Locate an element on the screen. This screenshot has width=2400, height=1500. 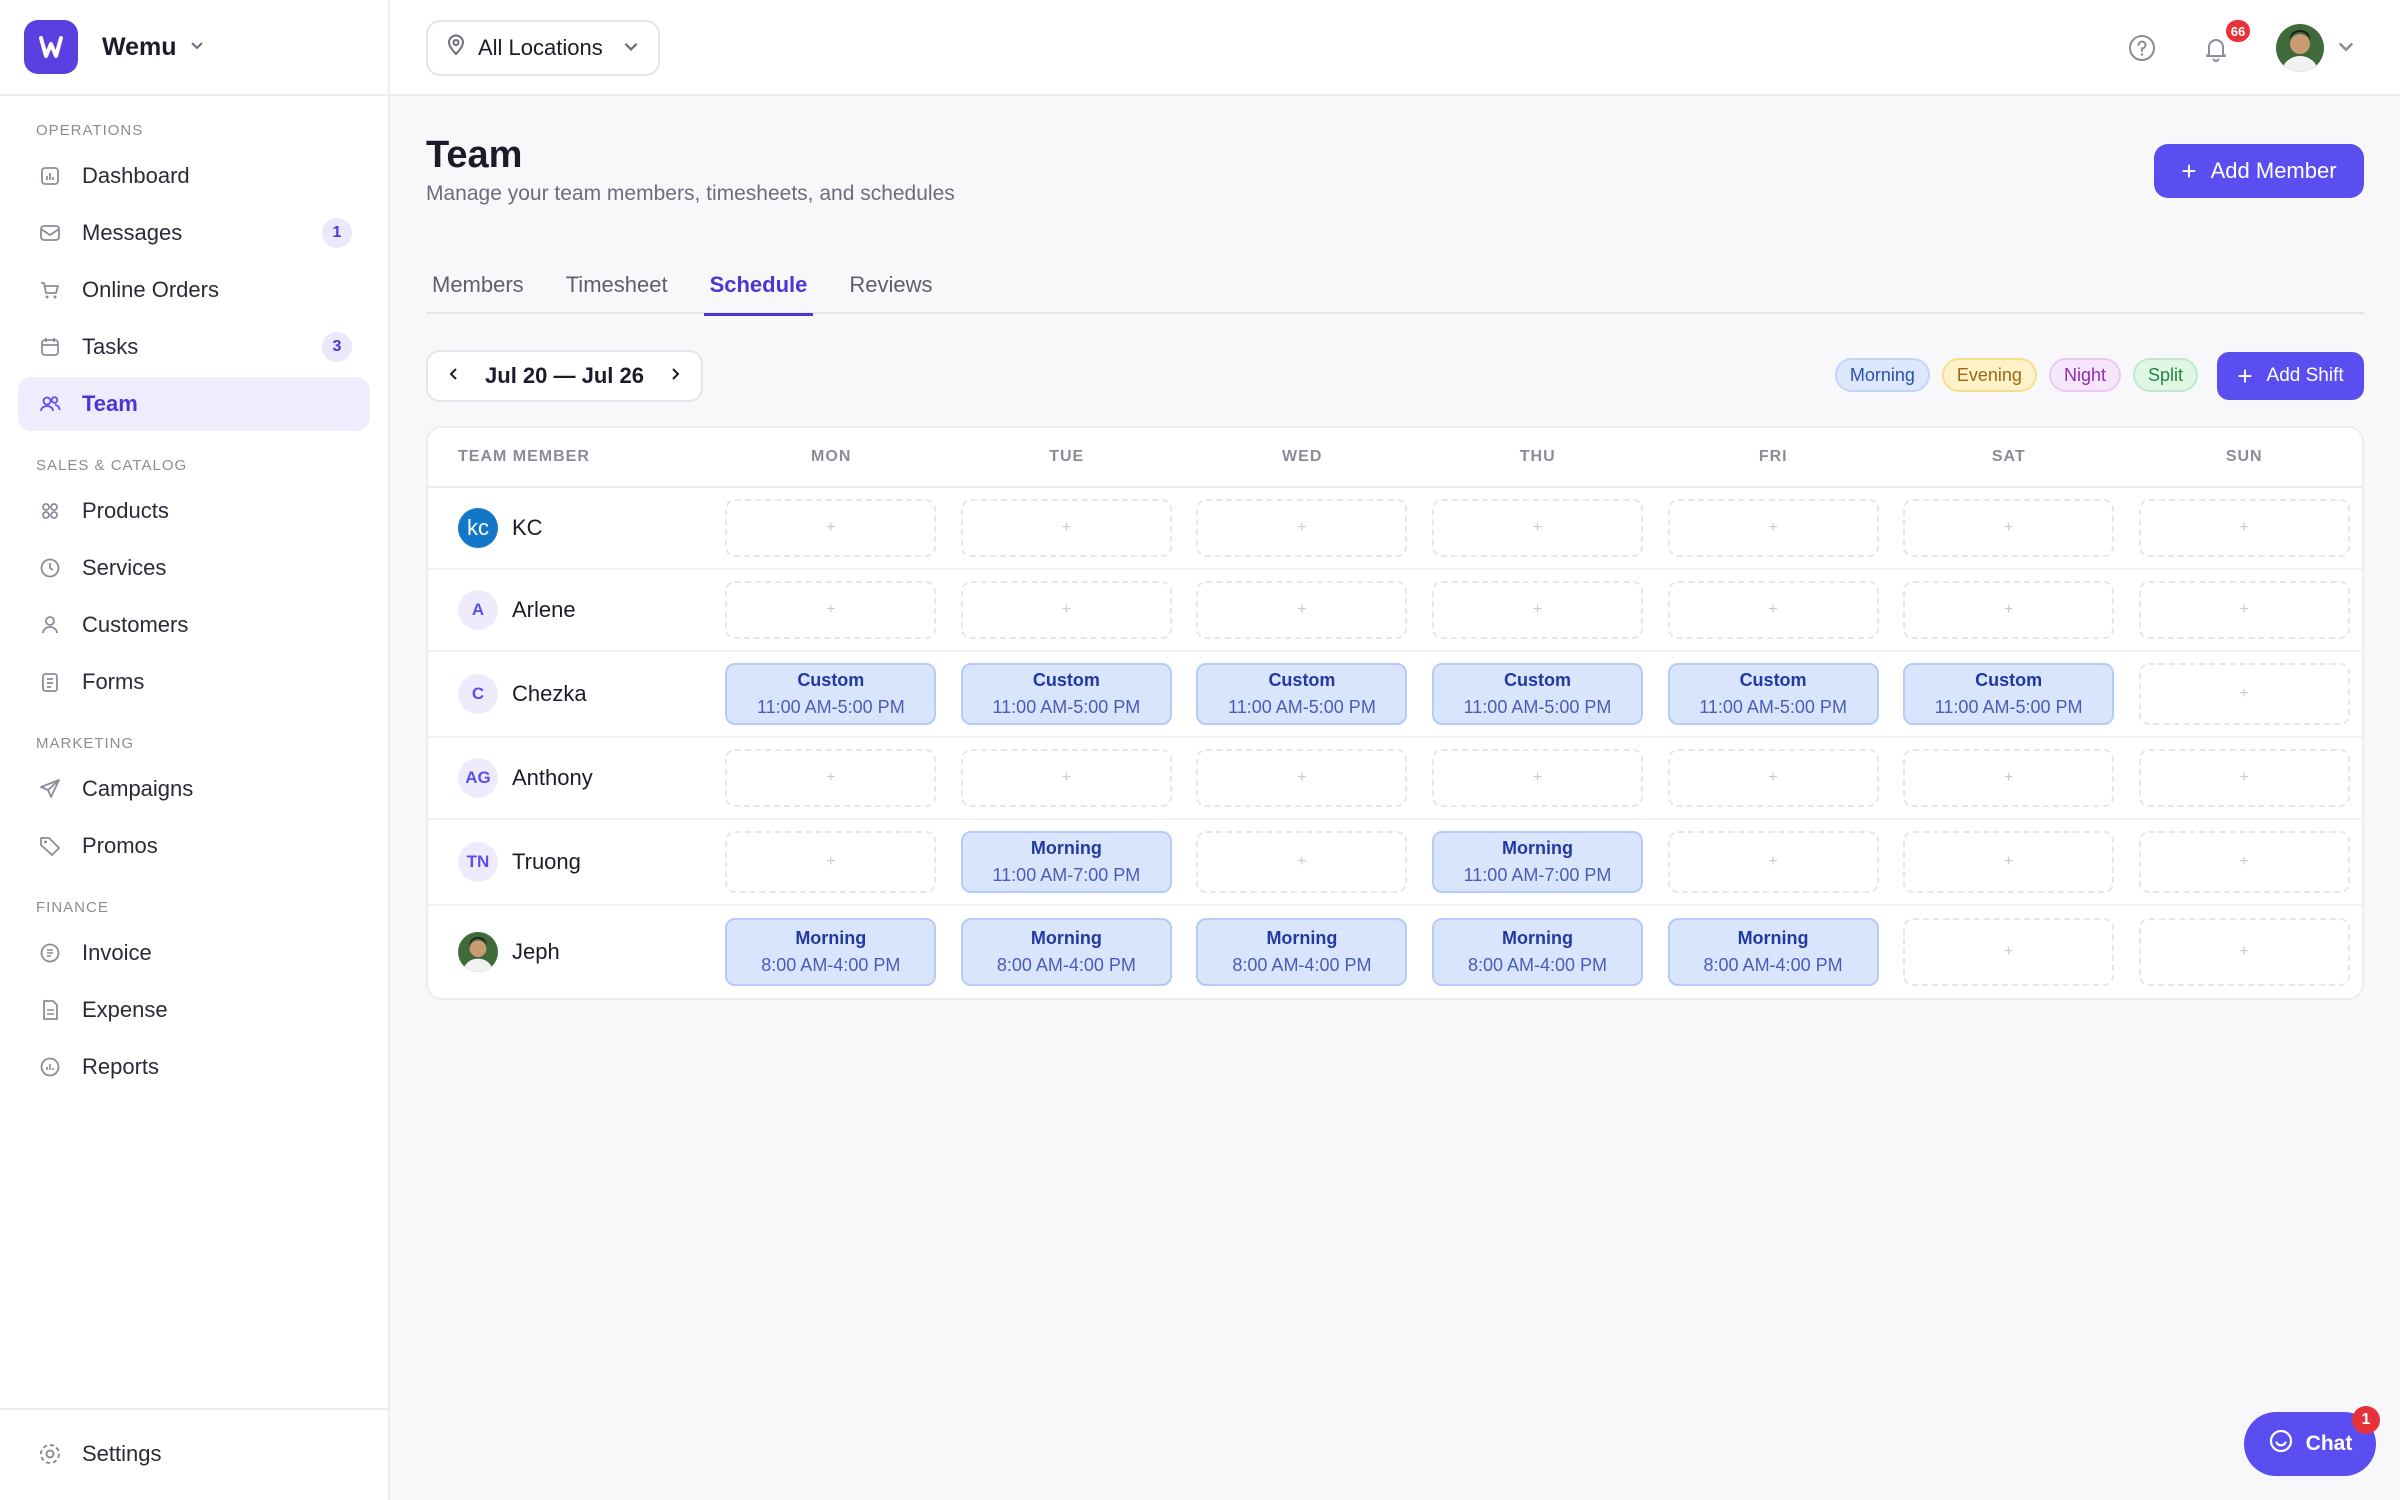
sidebar-item-products: Products is located at coordinates (194, 511).